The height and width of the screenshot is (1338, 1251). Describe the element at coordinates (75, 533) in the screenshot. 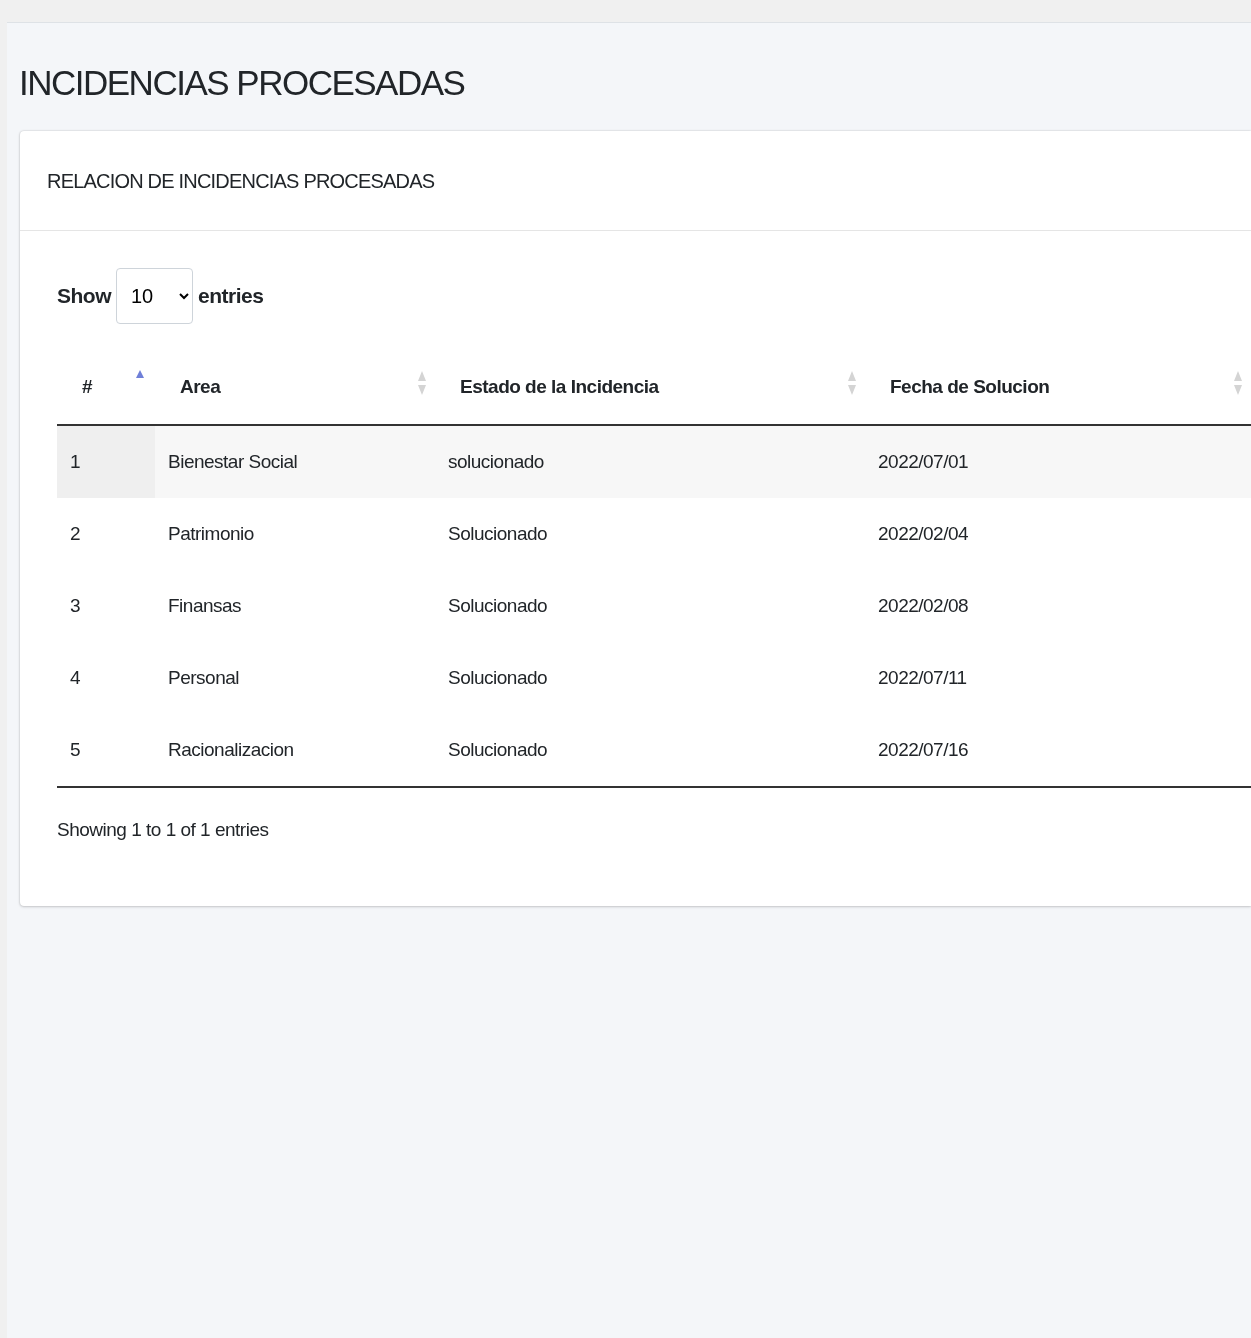

I see `table-cell-text: 2` at that location.